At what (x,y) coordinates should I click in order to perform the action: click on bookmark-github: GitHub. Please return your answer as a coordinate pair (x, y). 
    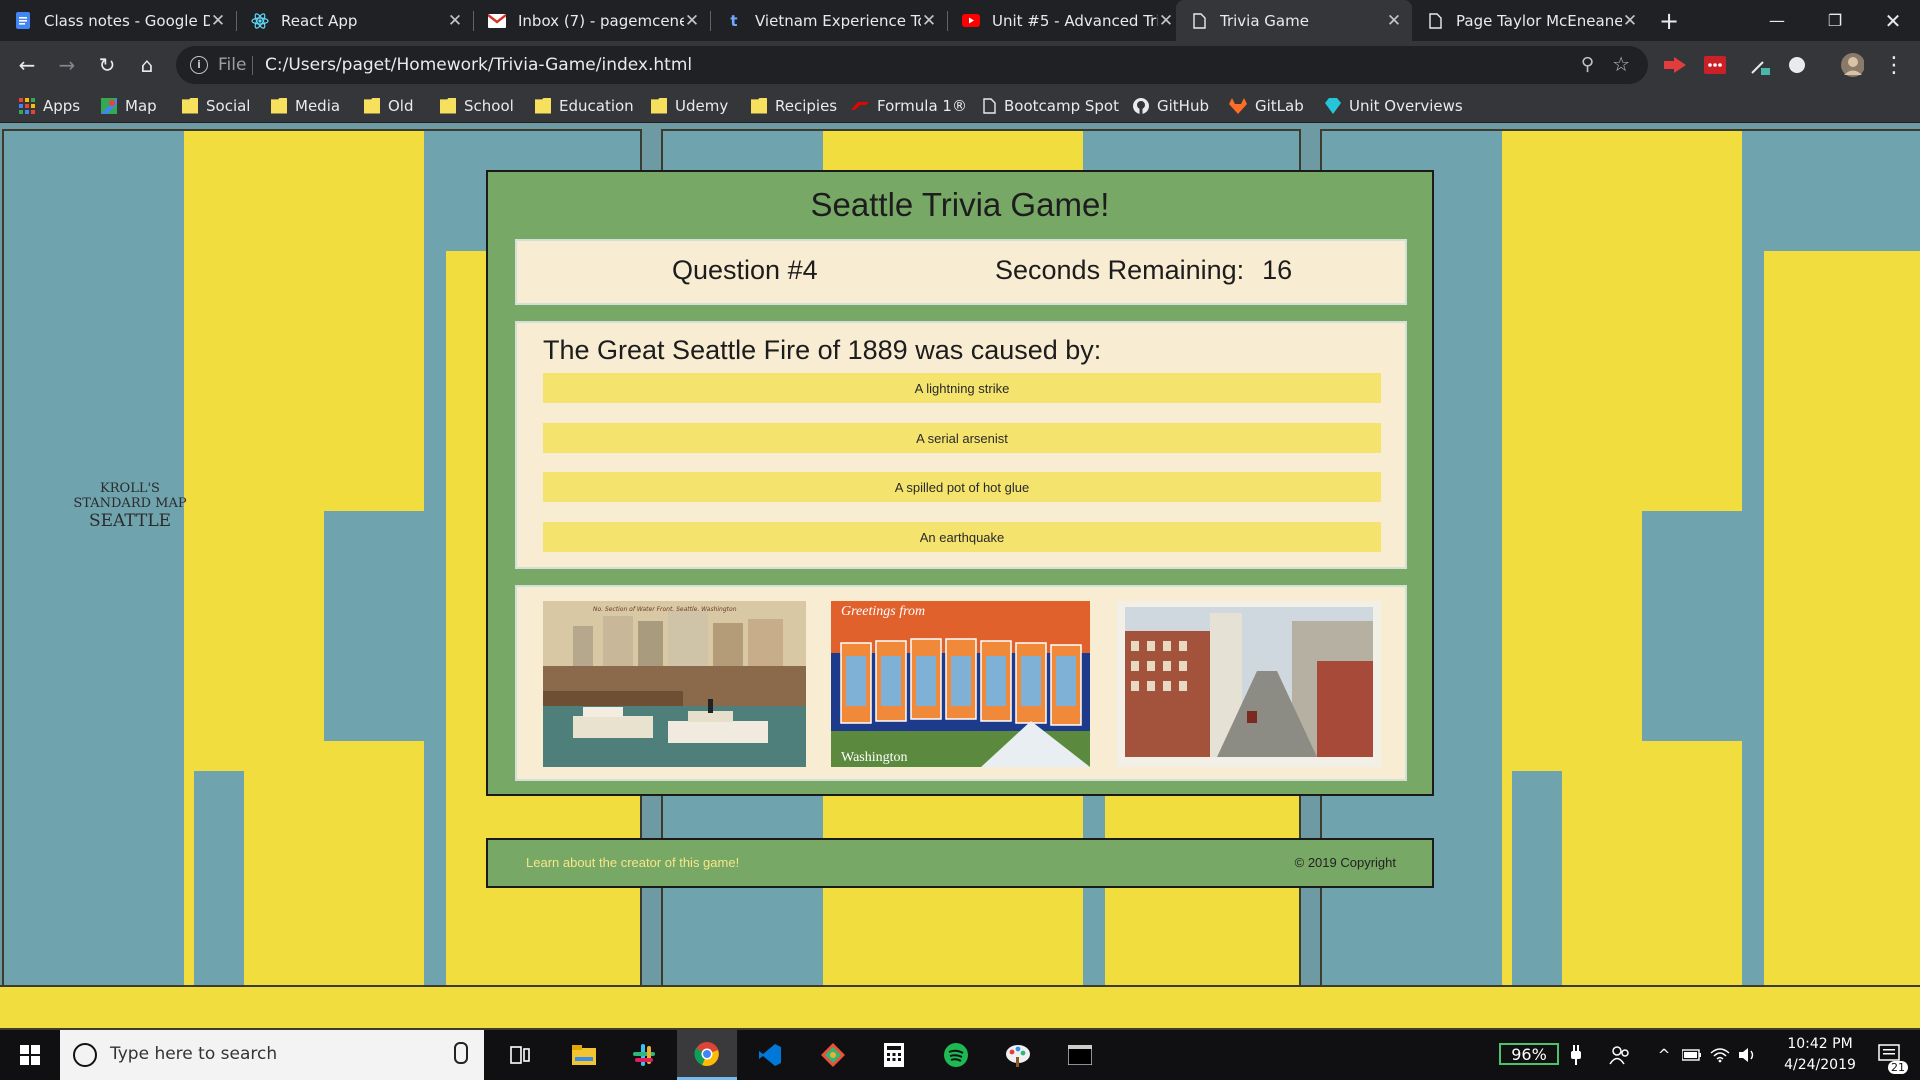
    Looking at the image, I should click on (1171, 105).